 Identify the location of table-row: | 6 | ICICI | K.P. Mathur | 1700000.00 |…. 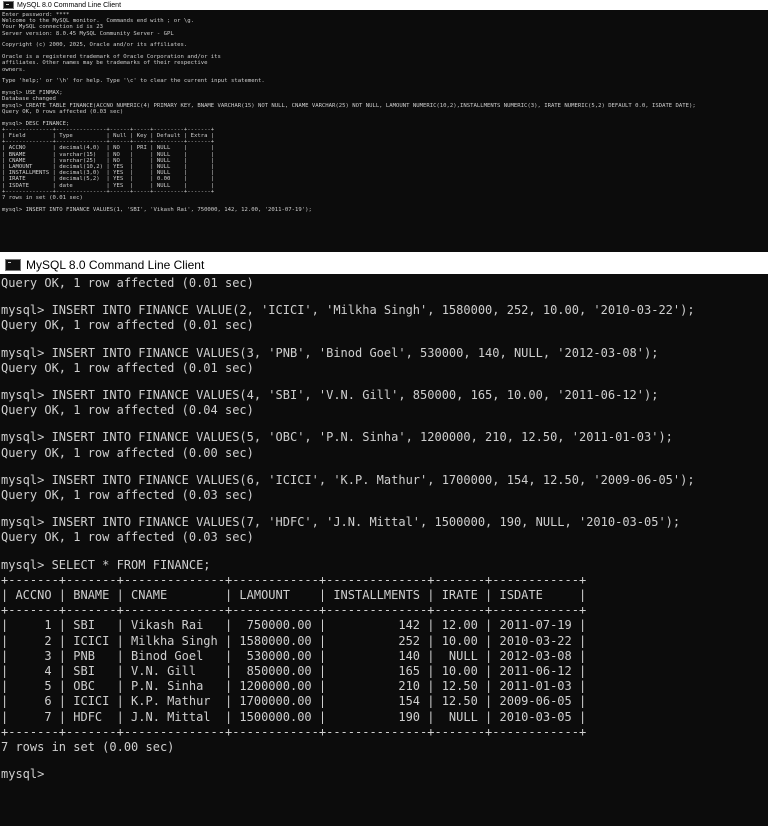
(294, 701).